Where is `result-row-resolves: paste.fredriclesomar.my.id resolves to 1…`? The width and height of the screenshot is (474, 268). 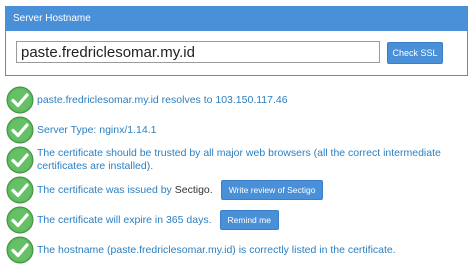 result-row-resolves: paste.fredriclesomar.my.id resolves to 1… is located at coordinates (147, 100).